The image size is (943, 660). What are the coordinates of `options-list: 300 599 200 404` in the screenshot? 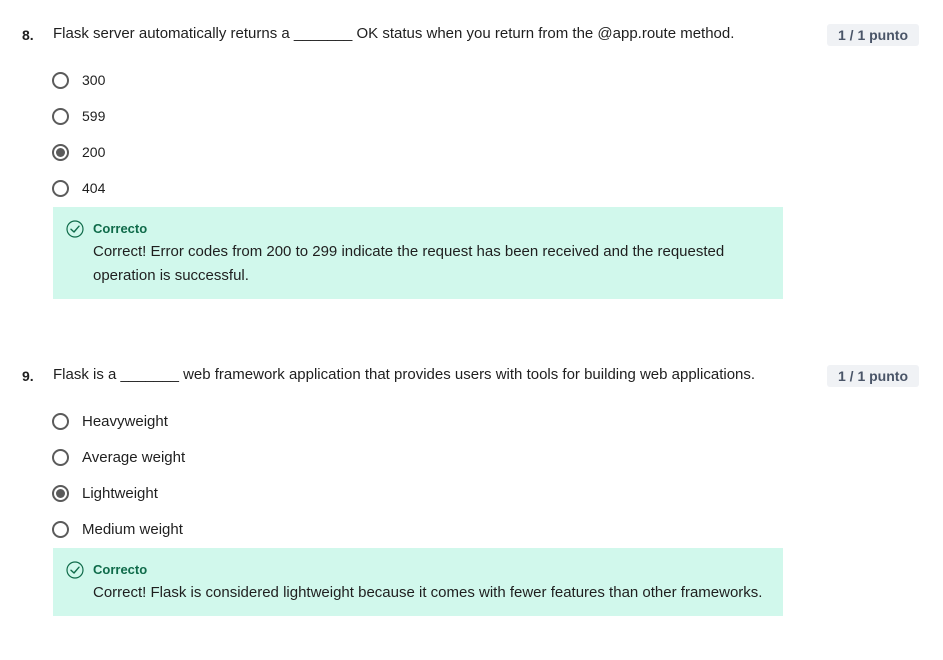 It's located at (78, 134).